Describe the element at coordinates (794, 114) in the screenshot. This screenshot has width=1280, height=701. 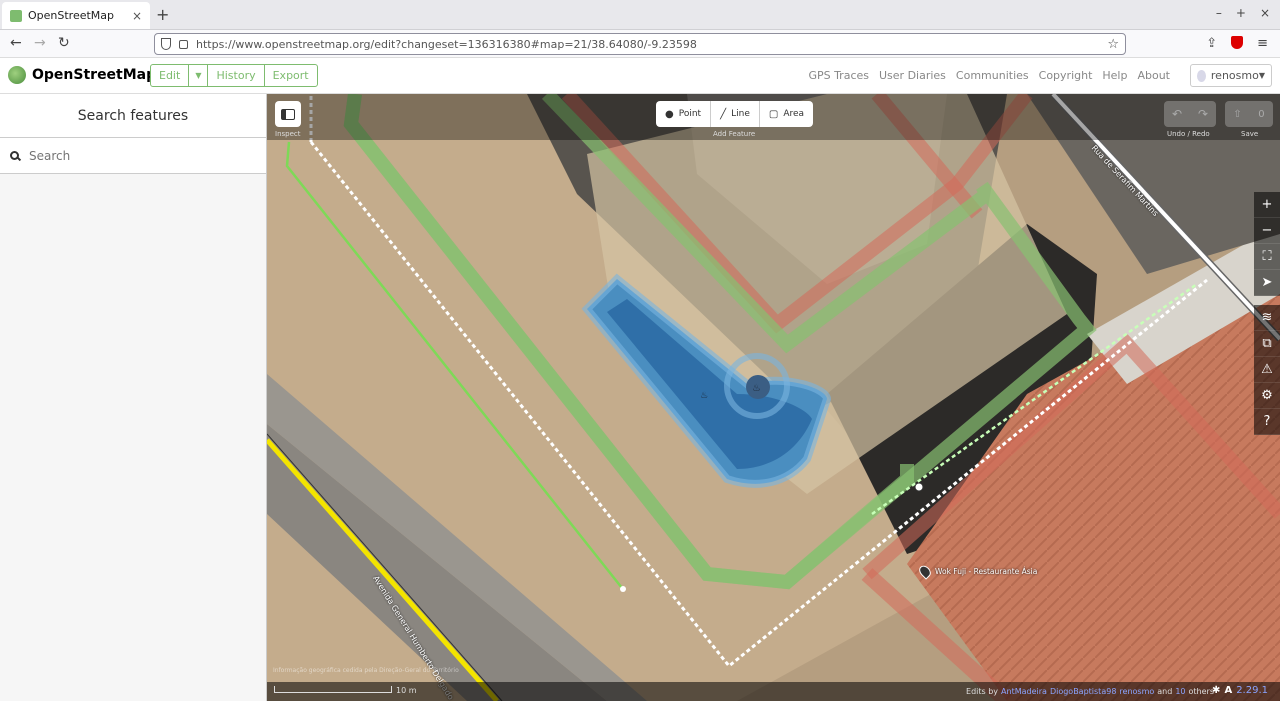
I see `add-area-label: Area` at that location.